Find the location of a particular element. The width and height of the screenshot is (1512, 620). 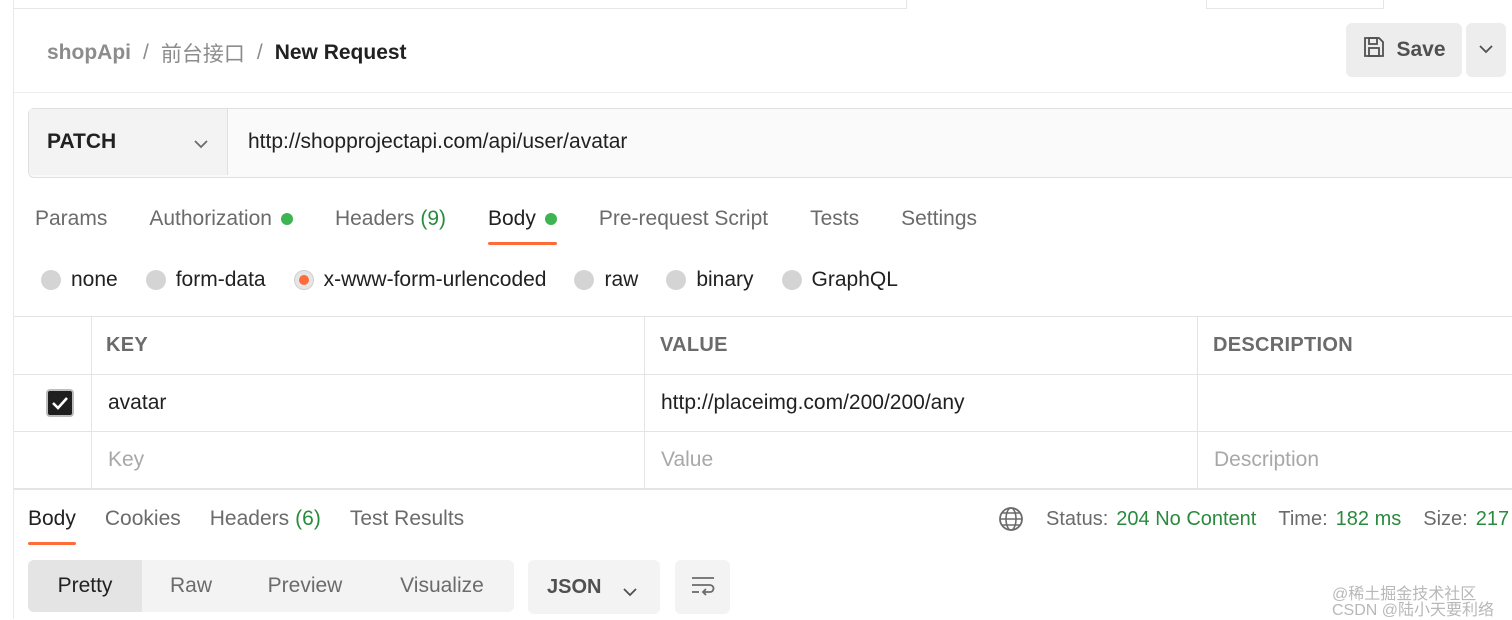

radio-label: GraphQL is located at coordinates (854, 279).